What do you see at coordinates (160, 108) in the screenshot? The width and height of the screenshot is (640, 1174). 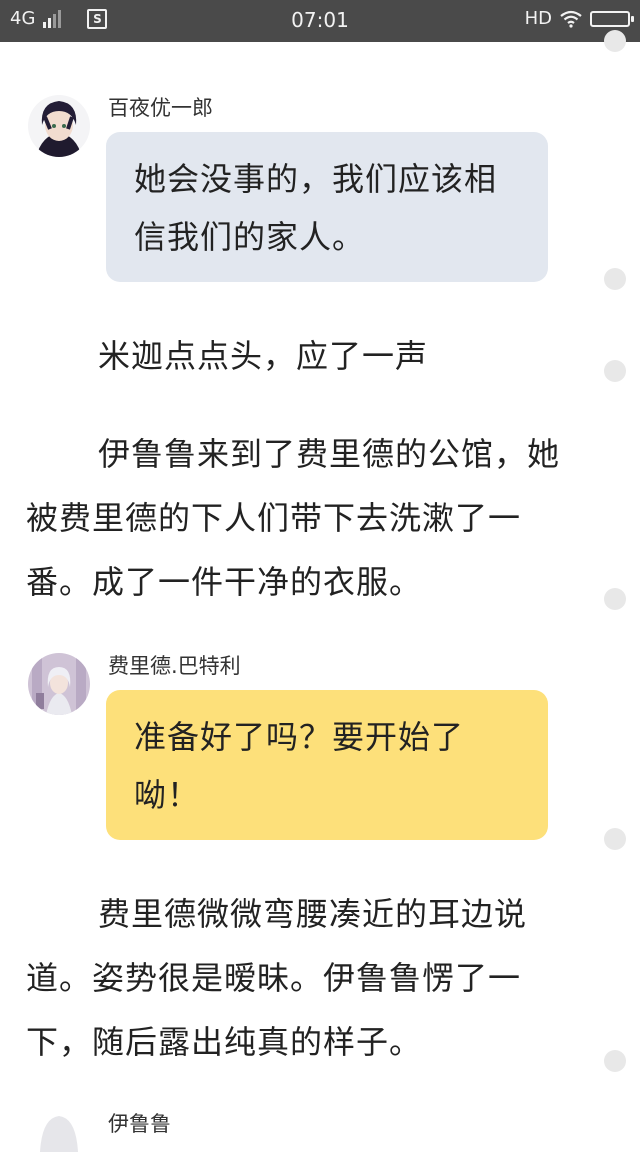 I see `sender-name: 百夜优一郎` at bounding box center [160, 108].